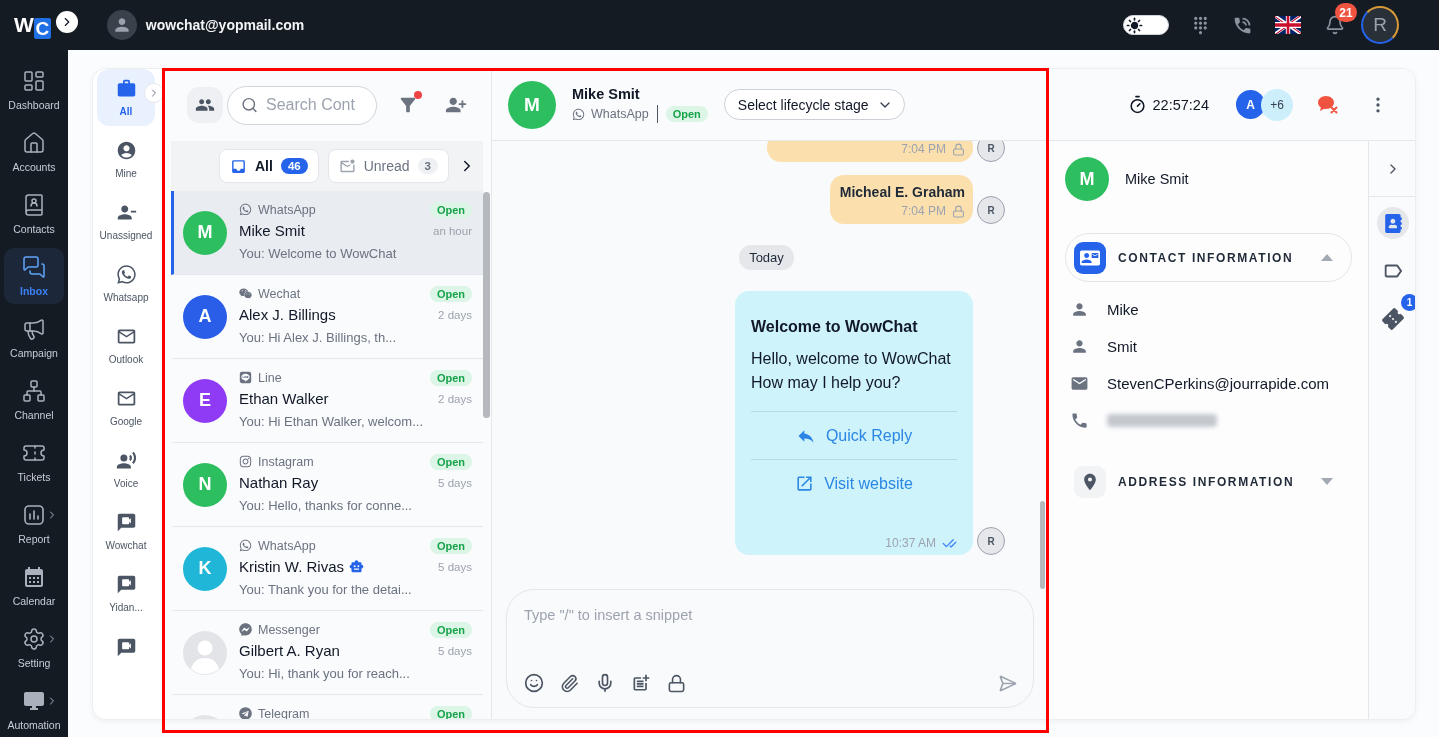  I want to click on contact-avatar: A, so click(205, 316).